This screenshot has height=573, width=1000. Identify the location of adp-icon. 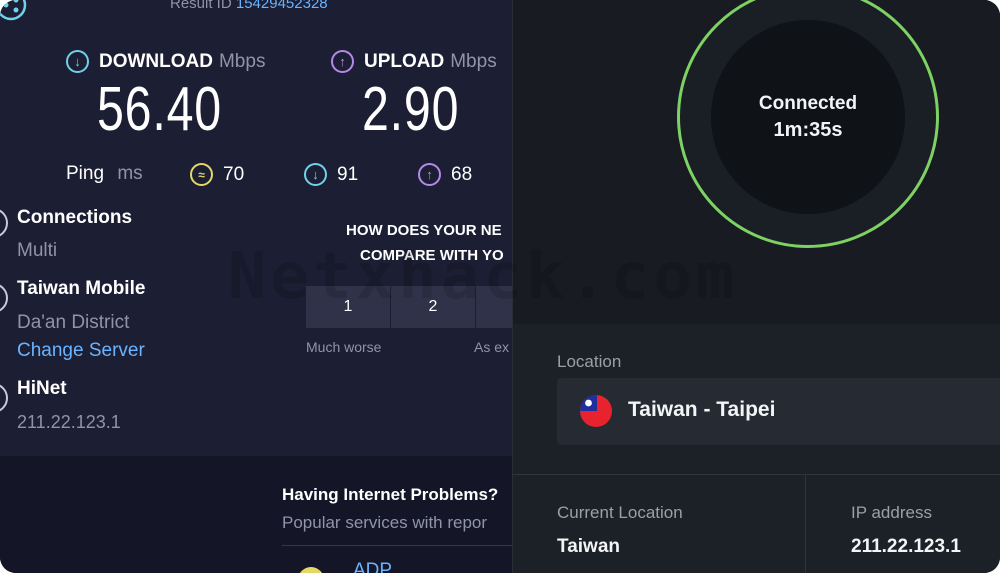
(311, 570).